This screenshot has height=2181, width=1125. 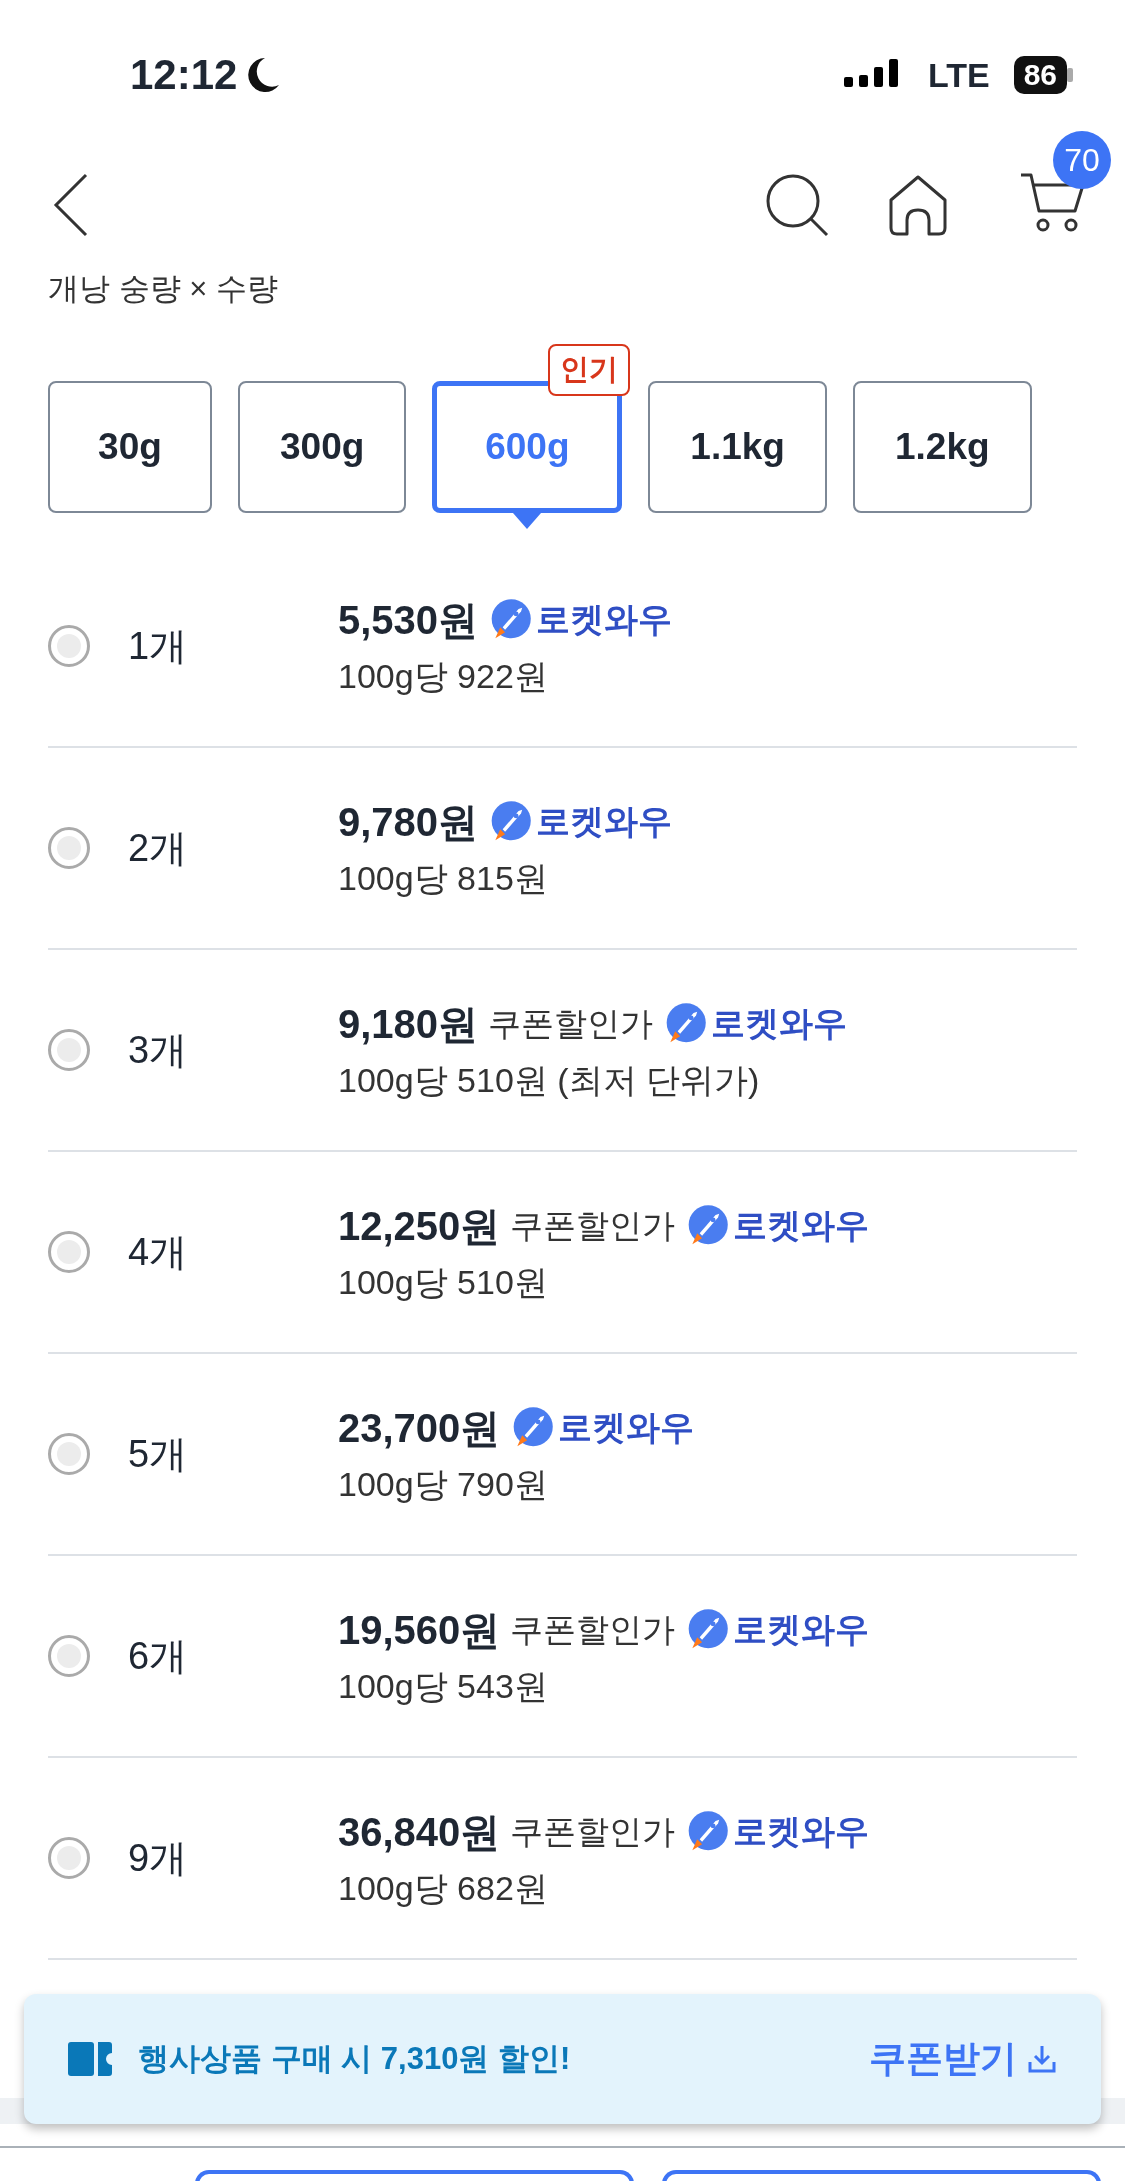 I want to click on coupon-icon, so click(x=90, y=2059).